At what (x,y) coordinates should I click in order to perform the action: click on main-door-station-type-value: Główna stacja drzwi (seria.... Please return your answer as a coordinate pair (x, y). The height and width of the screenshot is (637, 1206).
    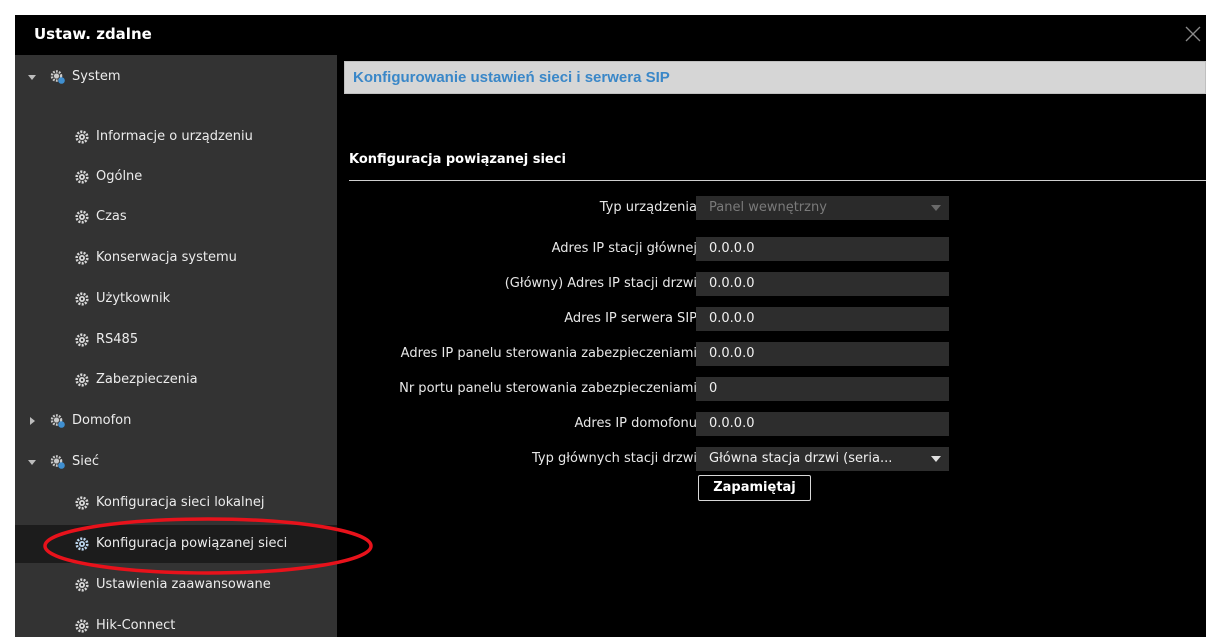
    Looking at the image, I should click on (801, 458).